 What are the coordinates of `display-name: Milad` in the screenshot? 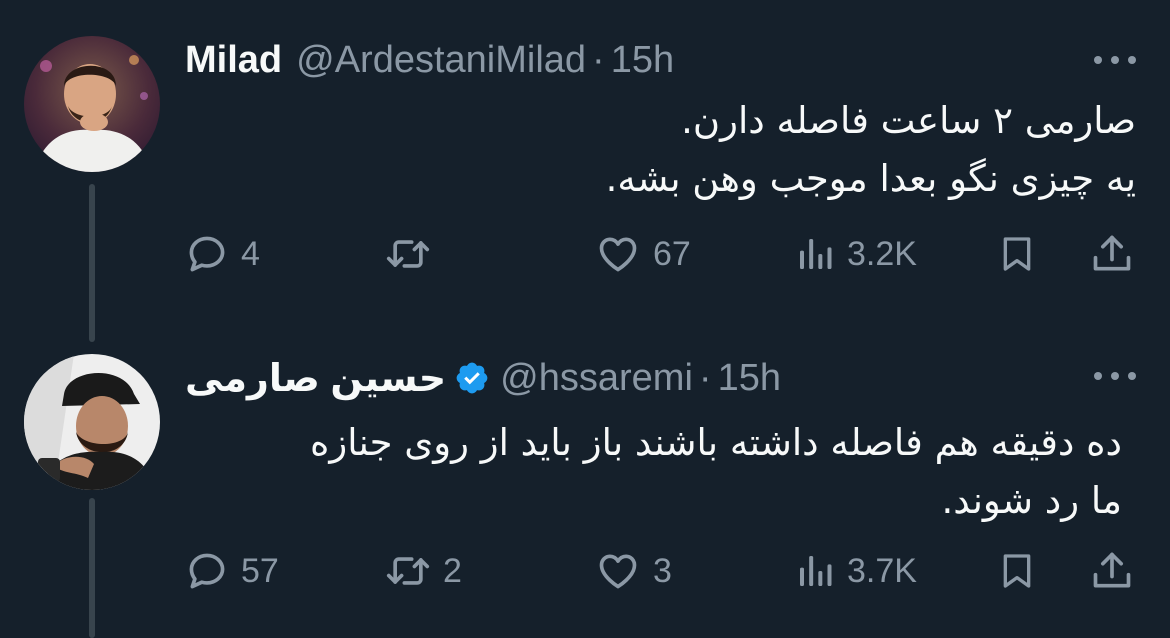 It's located at (233, 60).